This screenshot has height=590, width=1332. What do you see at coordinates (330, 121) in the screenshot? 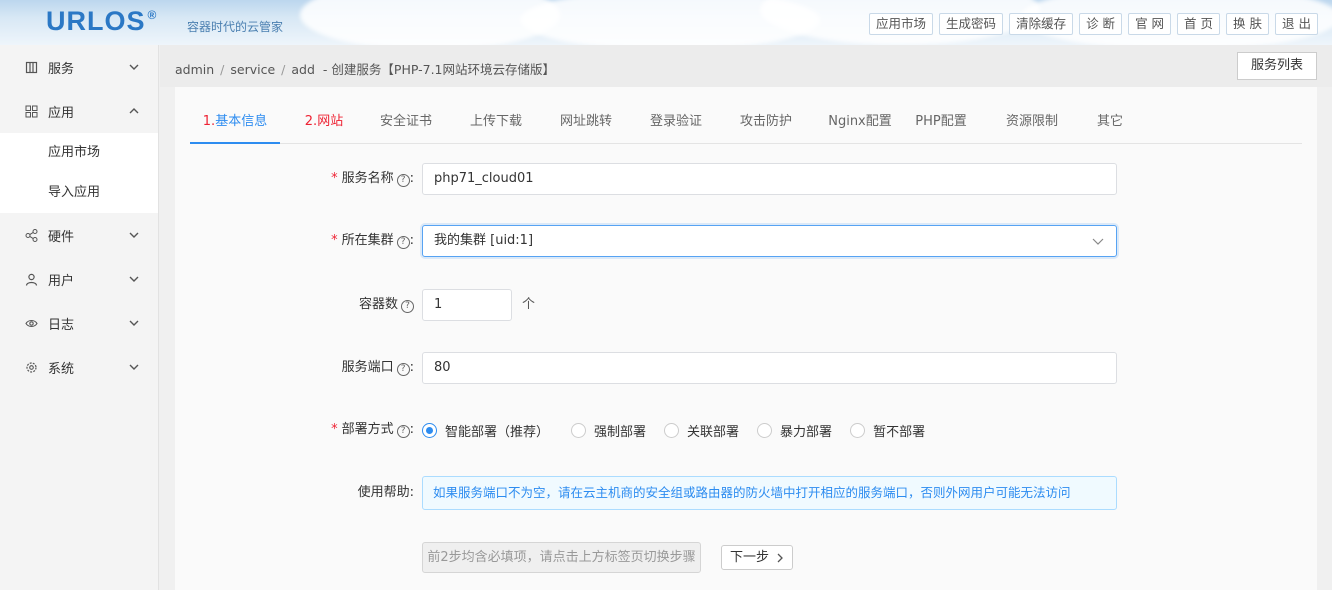
I see `tab-label: 网站` at bounding box center [330, 121].